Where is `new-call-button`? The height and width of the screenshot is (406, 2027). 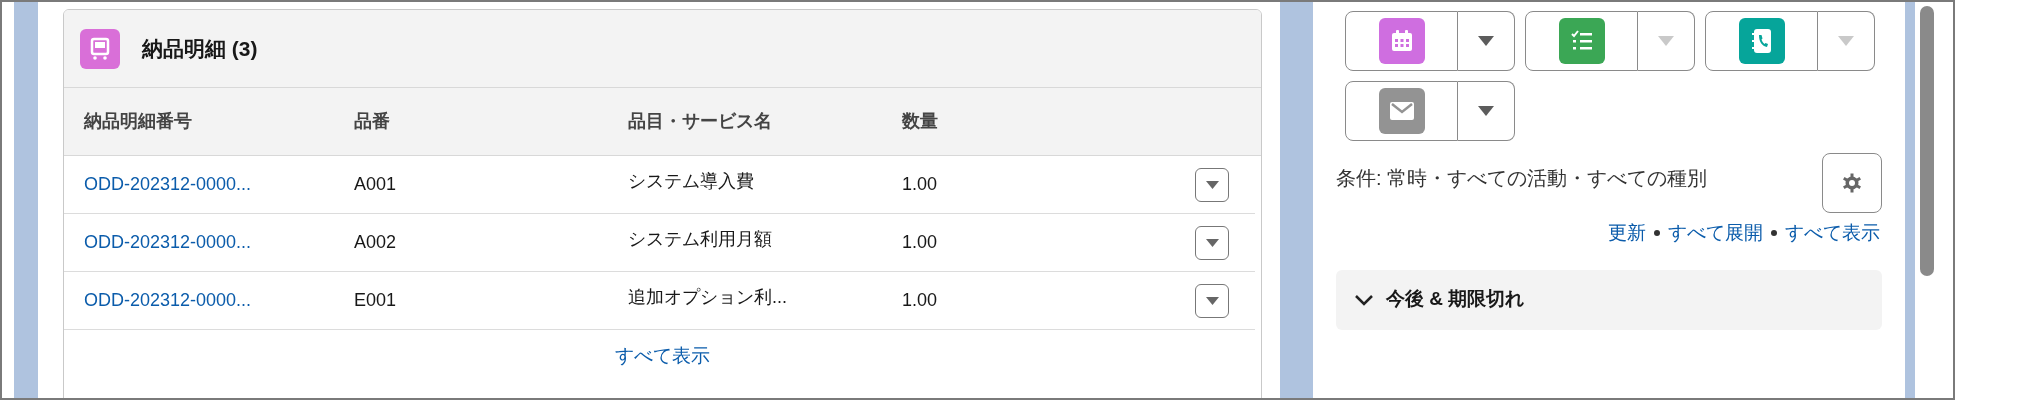
new-call-button is located at coordinates (1761, 41).